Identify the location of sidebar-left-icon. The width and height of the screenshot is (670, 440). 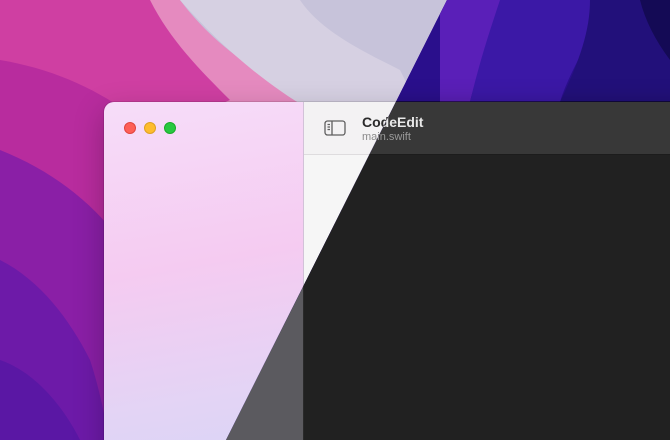
(335, 128).